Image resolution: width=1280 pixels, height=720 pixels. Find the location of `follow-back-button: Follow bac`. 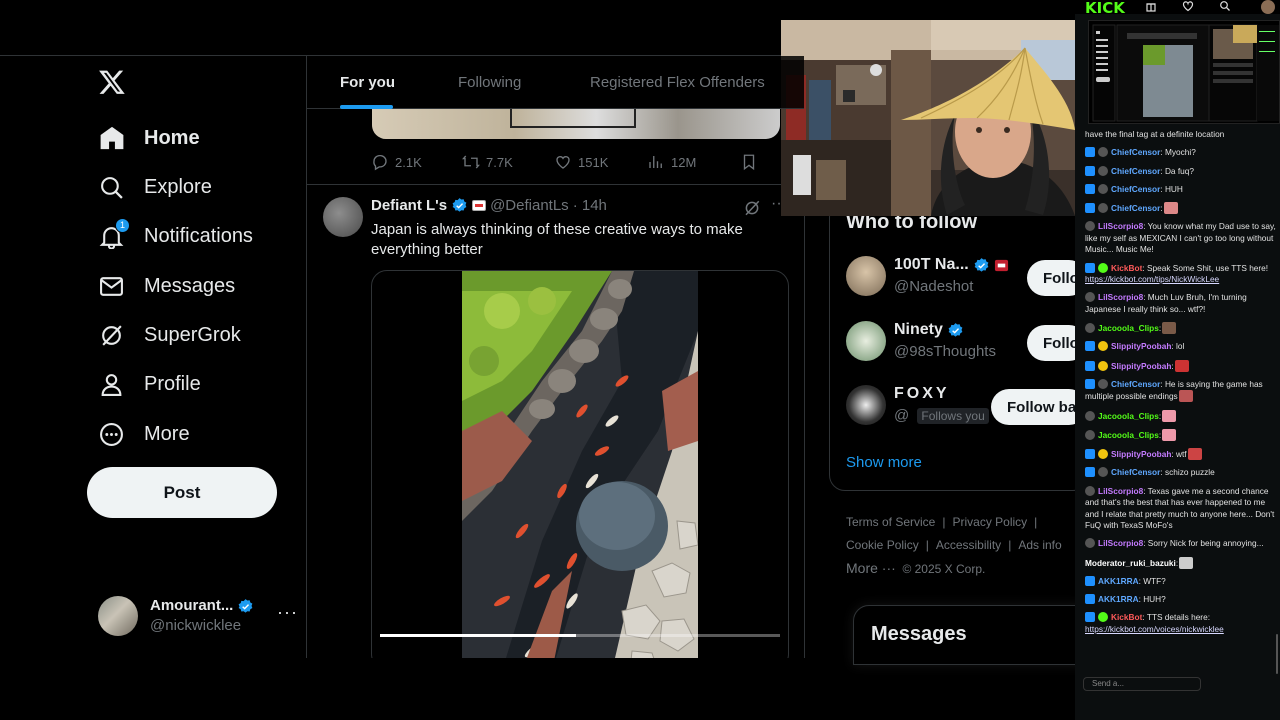

follow-back-button: Follow bac is located at coordinates (1039, 407).